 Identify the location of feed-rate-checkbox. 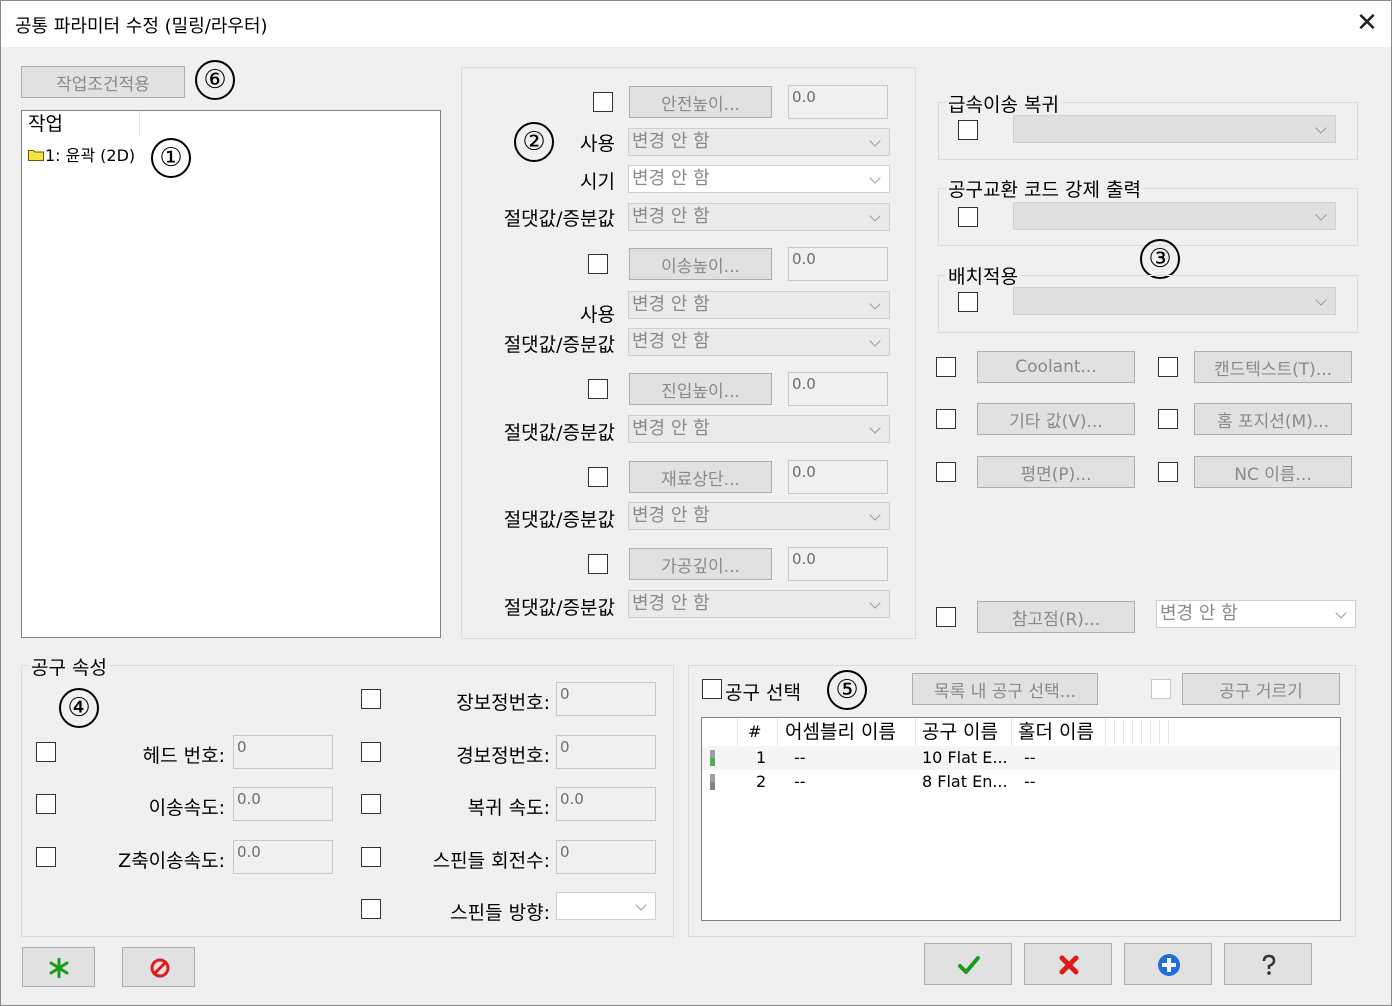
(46, 804).